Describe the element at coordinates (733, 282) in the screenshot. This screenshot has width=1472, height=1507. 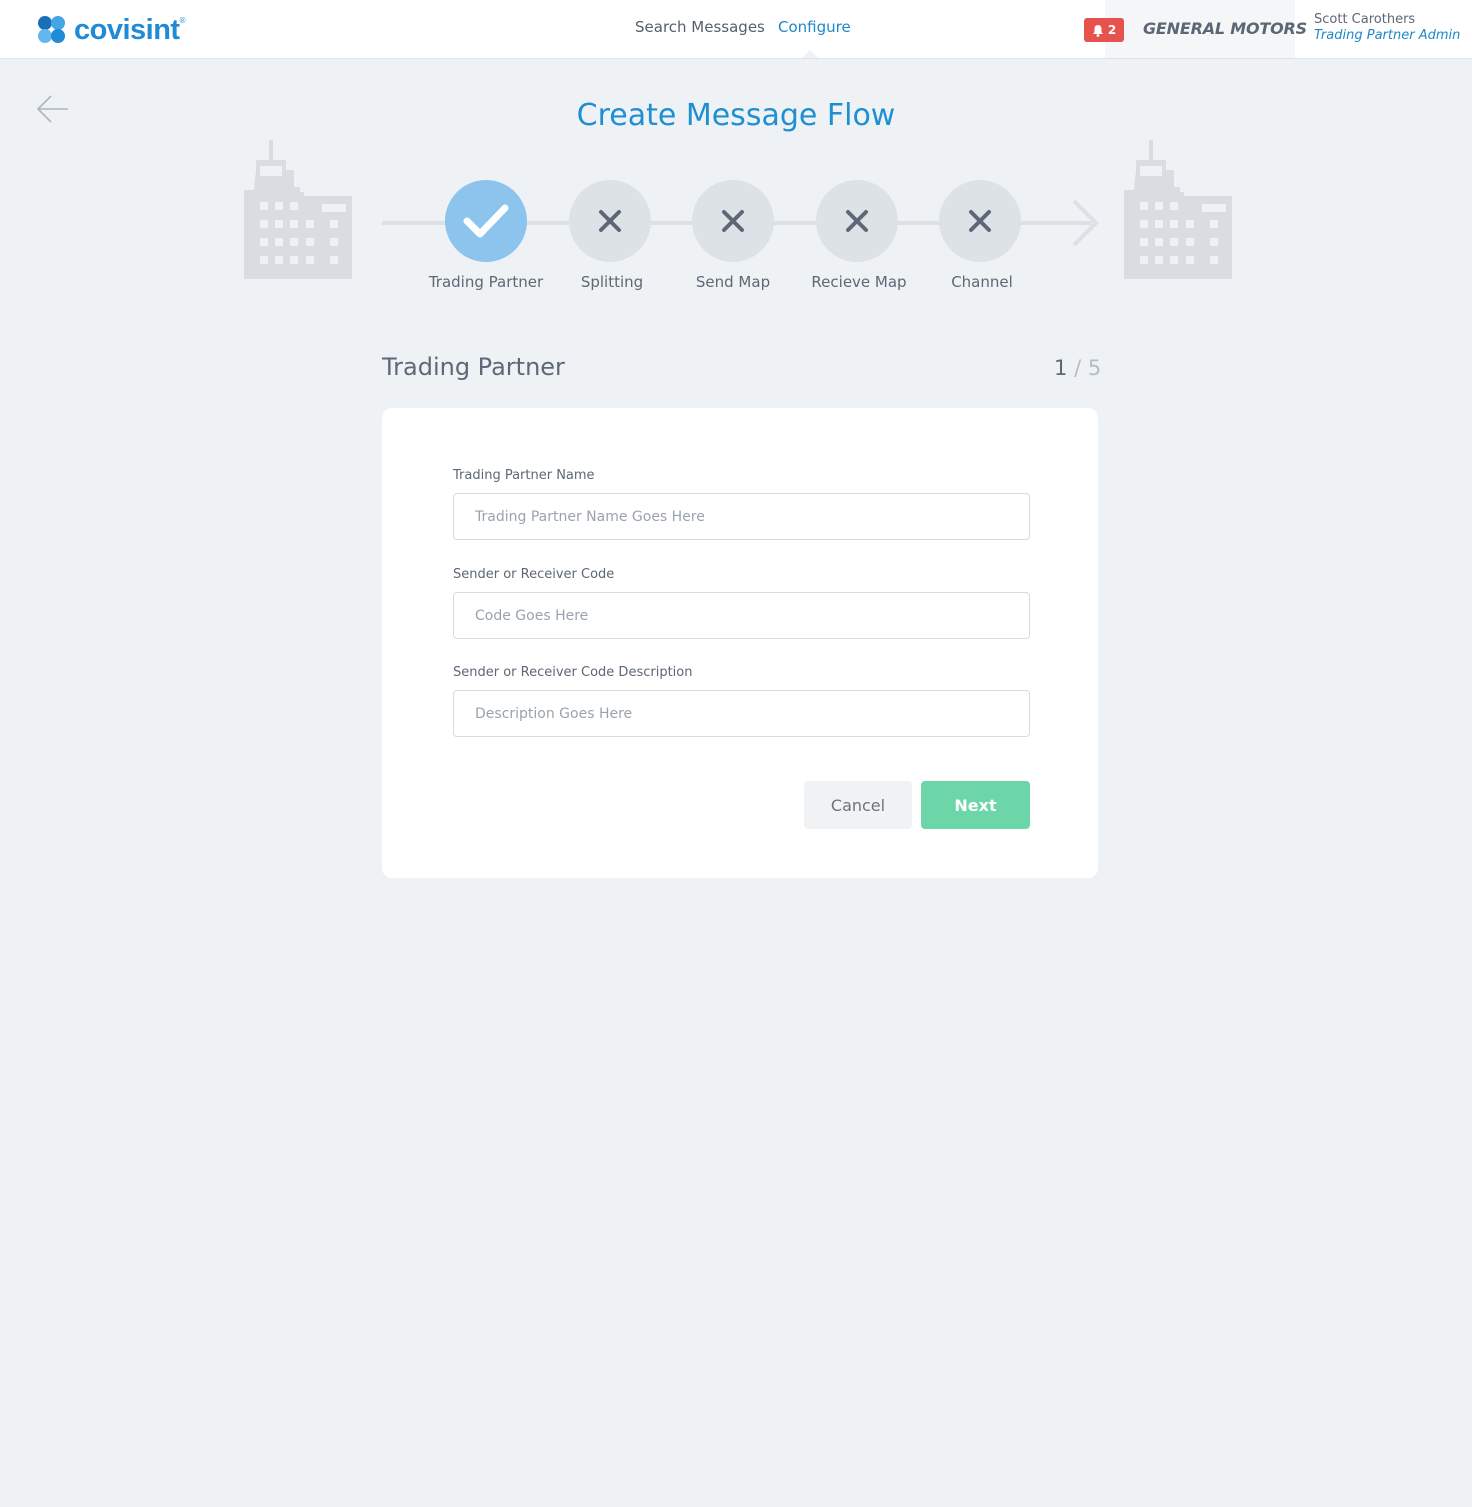
I see `step-label-send-map: Send Map` at that location.